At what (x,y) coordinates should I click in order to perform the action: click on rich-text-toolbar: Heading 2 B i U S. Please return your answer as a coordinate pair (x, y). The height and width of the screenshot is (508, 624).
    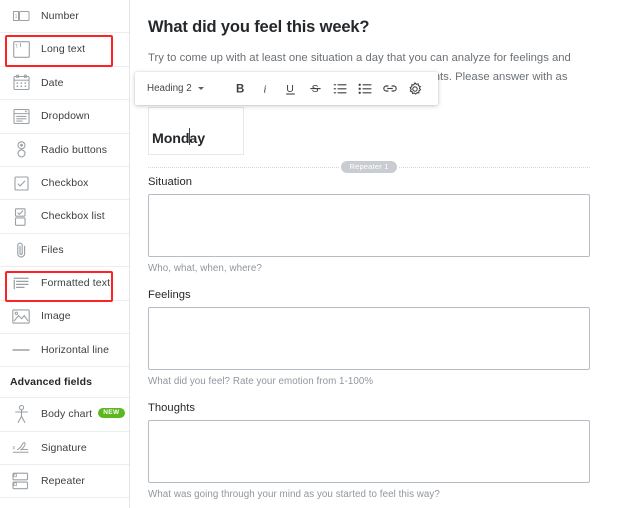
    Looking at the image, I should click on (286, 88).